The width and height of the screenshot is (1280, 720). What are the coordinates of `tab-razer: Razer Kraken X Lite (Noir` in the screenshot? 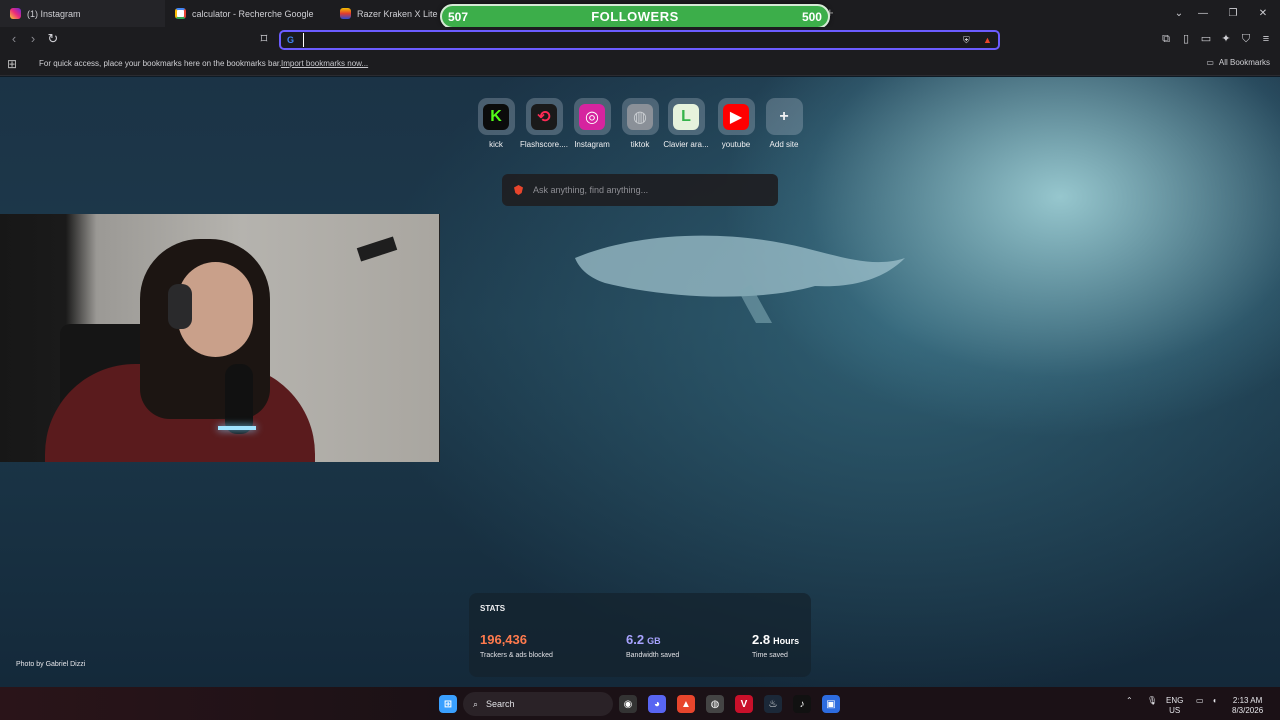 It's located at (390, 13).